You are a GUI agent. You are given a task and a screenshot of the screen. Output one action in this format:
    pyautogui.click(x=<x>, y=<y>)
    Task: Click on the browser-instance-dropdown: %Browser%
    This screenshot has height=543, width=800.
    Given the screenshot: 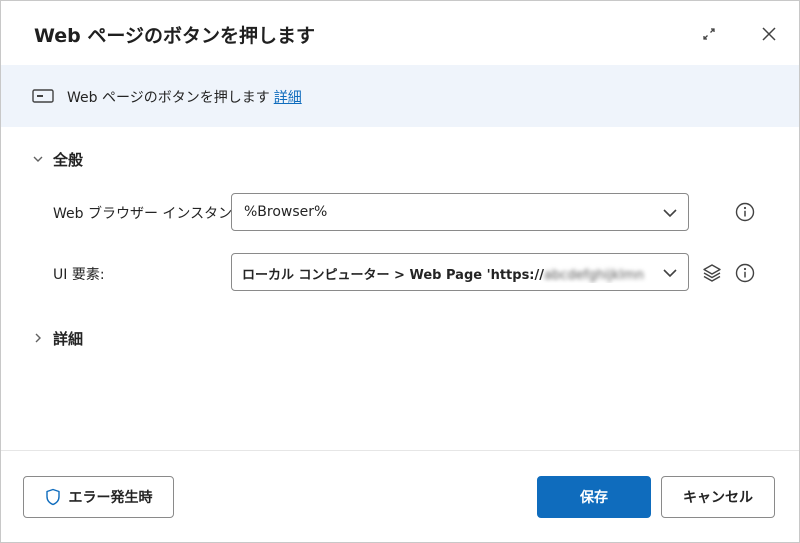 What is the action you would take?
    pyautogui.click(x=460, y=212)
    